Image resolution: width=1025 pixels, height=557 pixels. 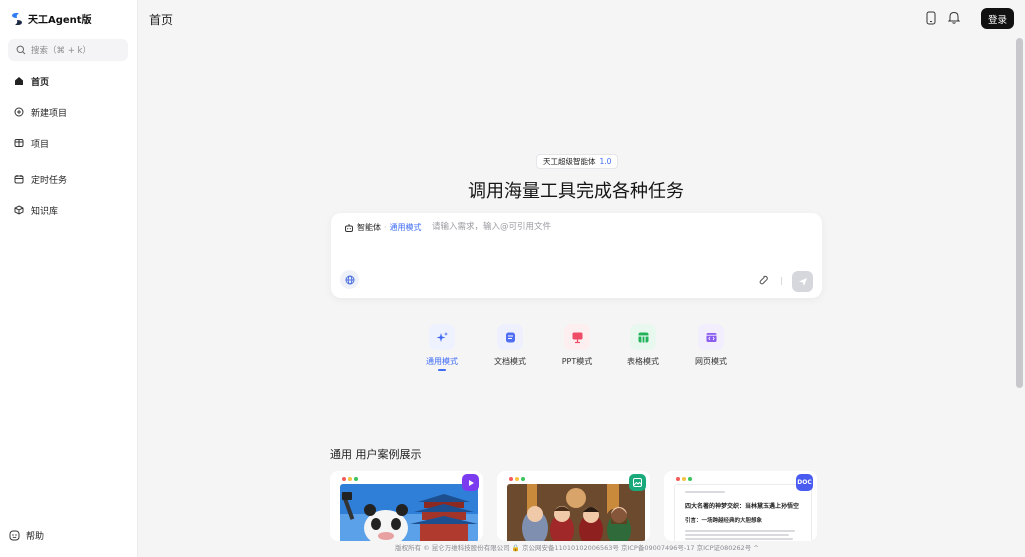 What do you see at coordinates (617, 227) in the screenshot?
I see `prompt-input` at bounding box center [617, 227].